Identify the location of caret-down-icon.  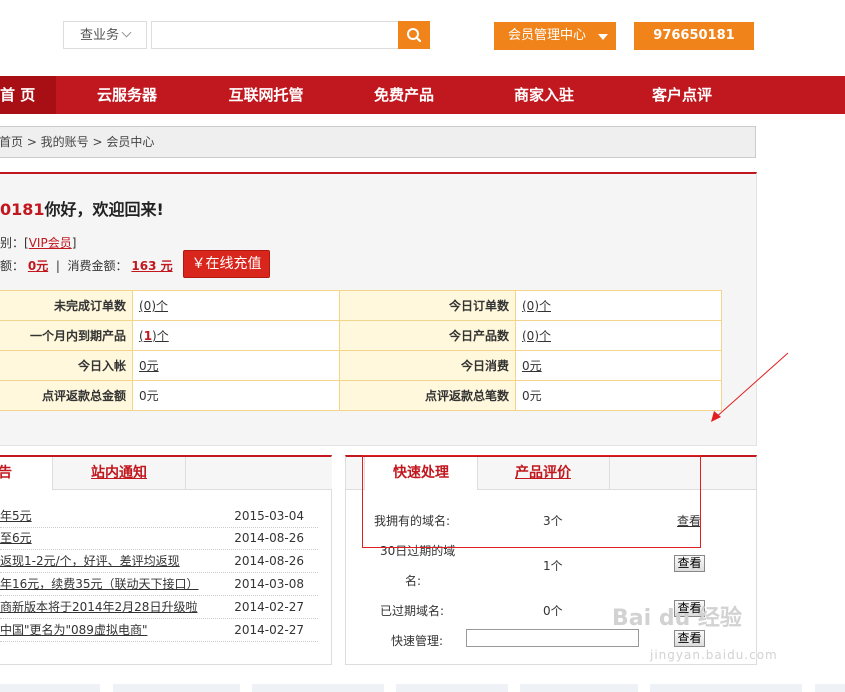
(603, 37).